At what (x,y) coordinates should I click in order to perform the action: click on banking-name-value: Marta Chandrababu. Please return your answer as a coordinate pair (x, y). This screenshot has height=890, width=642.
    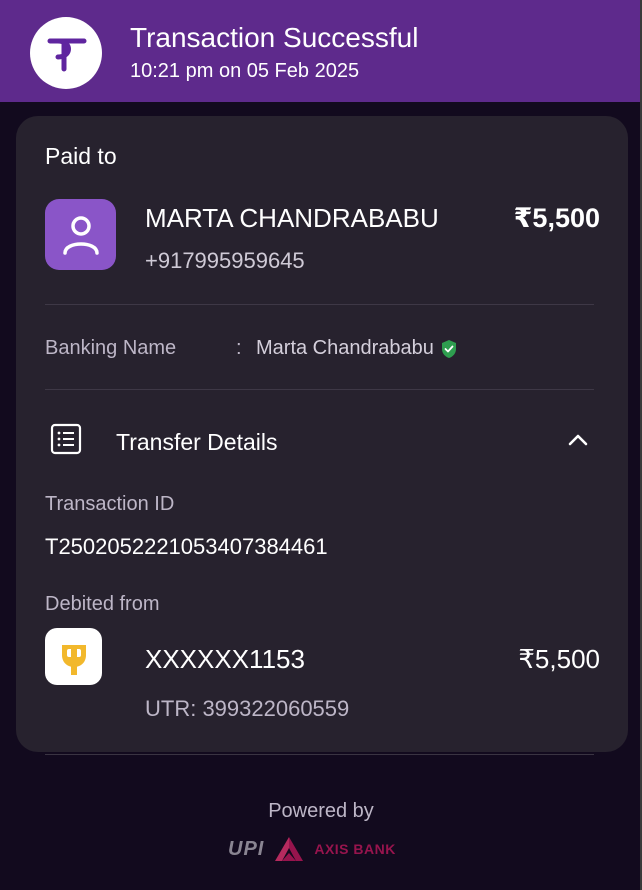
    Looking at the image, I should click on (345, 348).